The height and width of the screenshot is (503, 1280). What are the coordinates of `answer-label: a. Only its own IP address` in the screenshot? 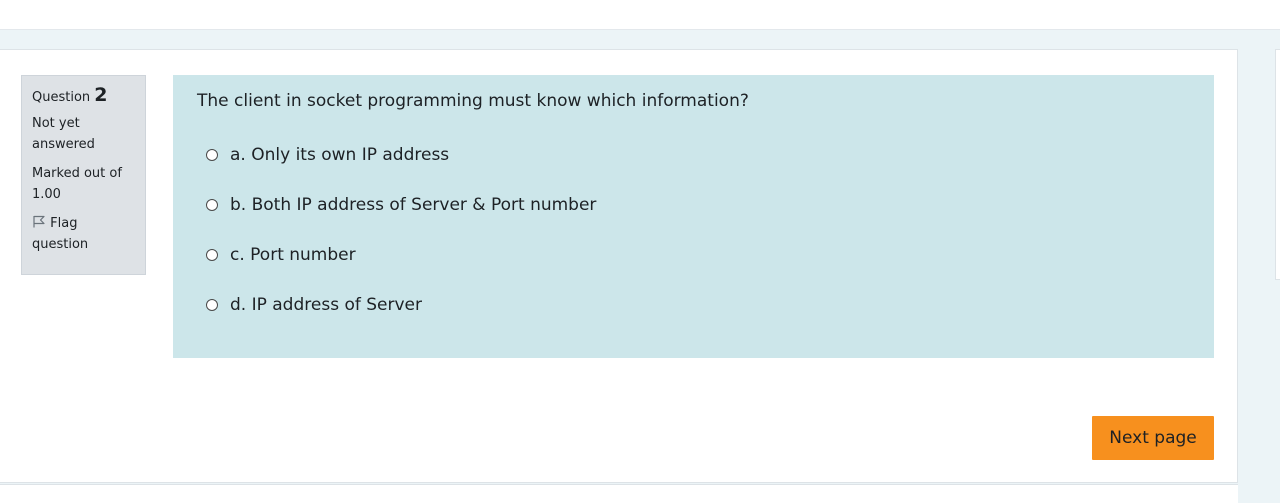 It's located at (340, 155).